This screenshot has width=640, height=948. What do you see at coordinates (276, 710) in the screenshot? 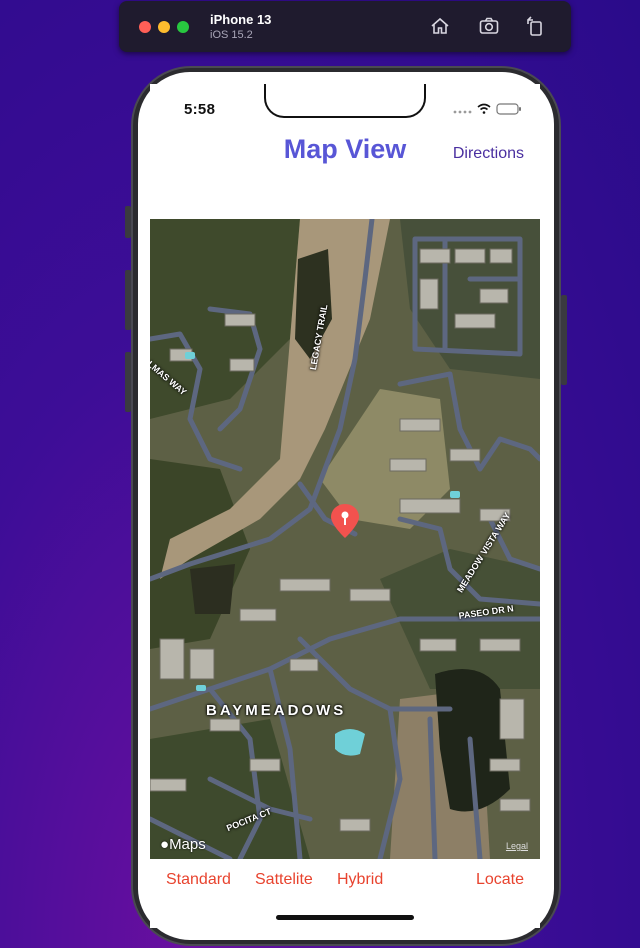
I see `area-label: BAYMEADOWS` at bounding box center [276, 710].